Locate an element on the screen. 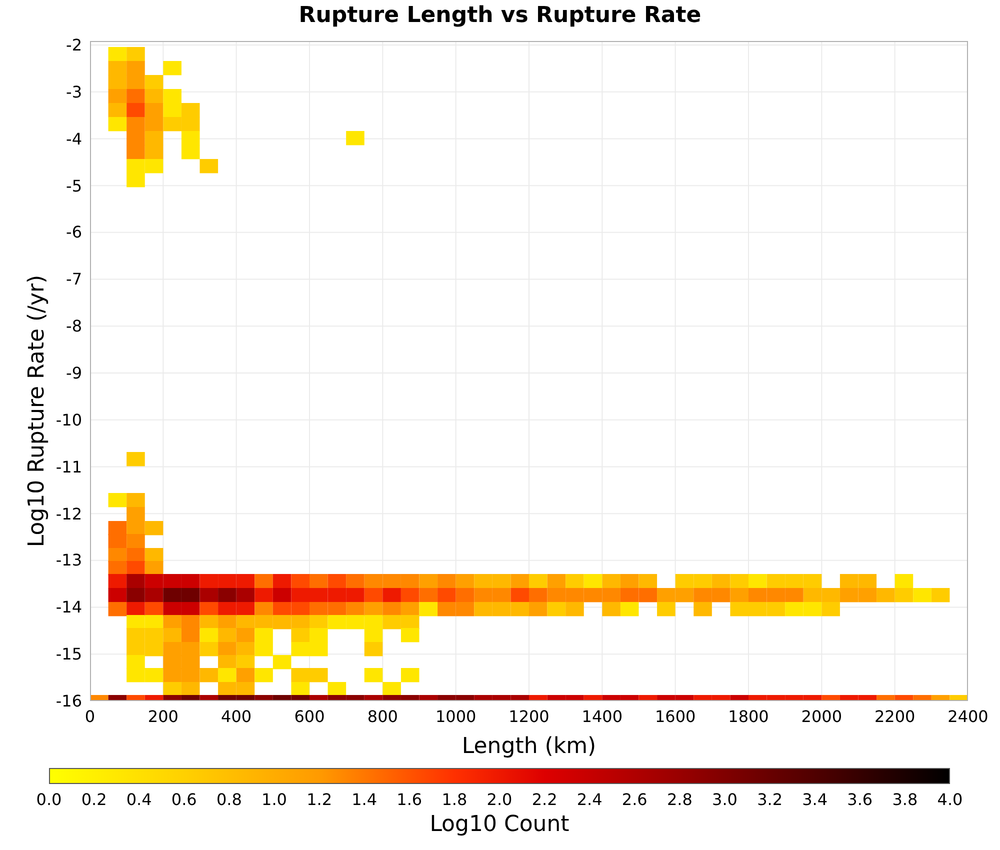 This screenshot has width=1000, height=850. color-scale-tick-label: 0.0 is located at coordinates (49, 799).